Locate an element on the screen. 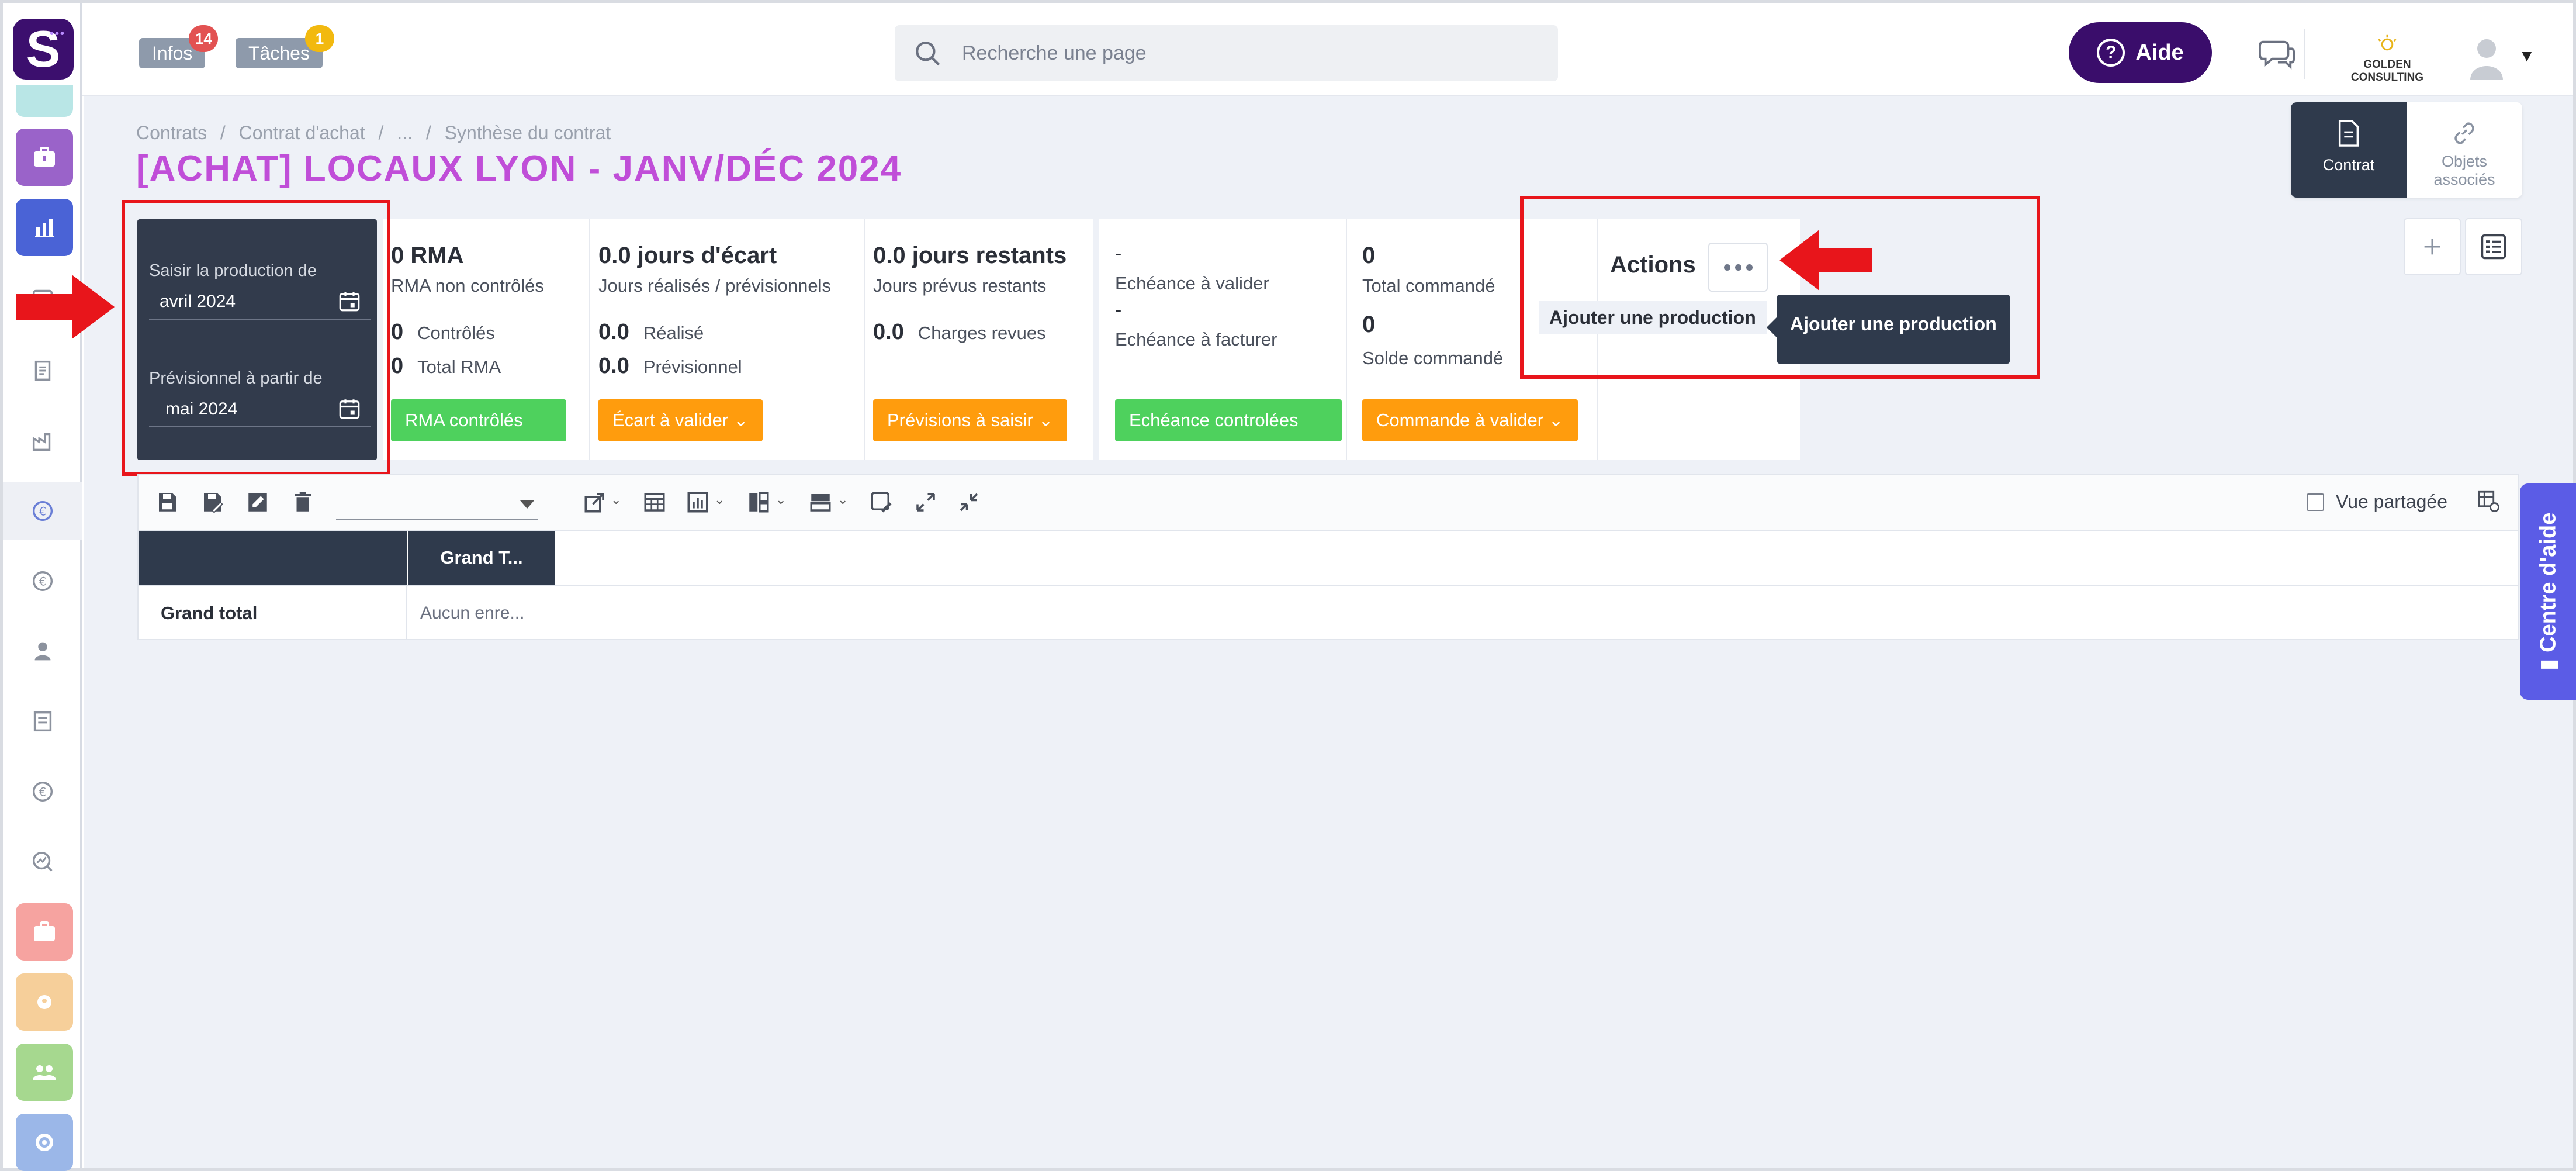 The height and width of the screenshot is (1171, 2576). gear-icon is located at coordinates (44, 1142).